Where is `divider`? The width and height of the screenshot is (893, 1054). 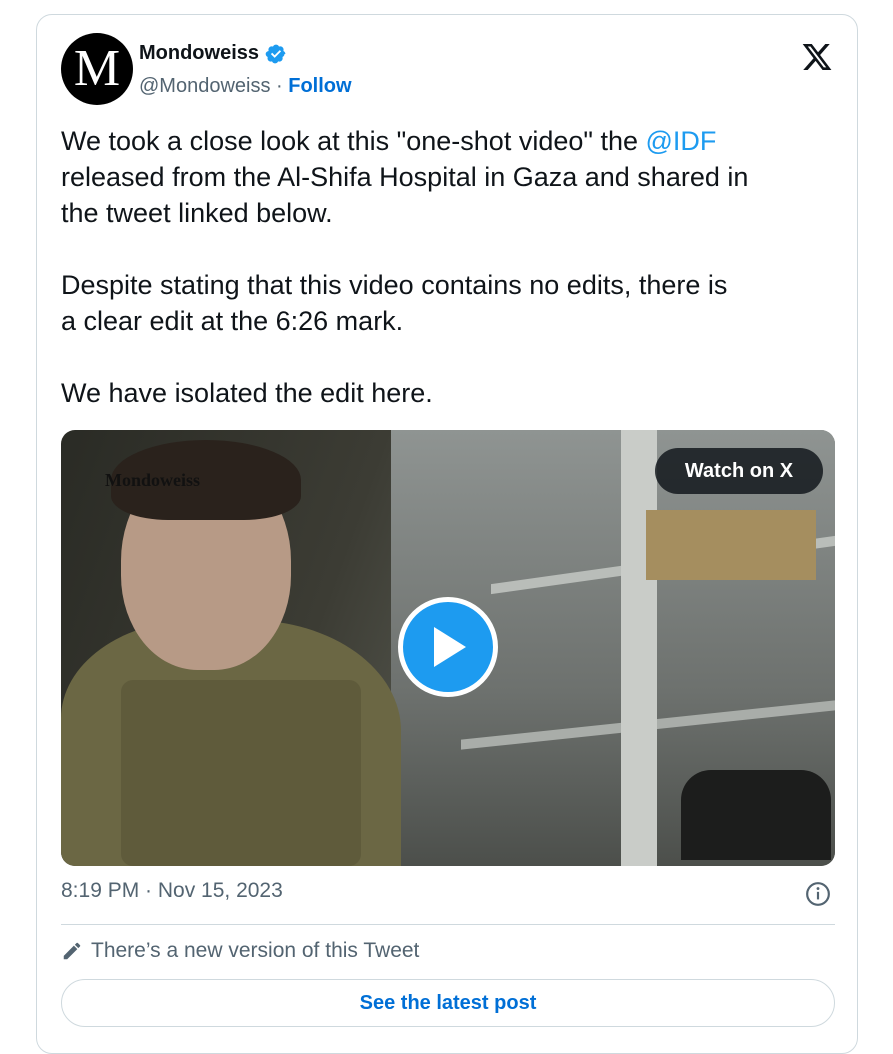
divider is located at coordinates (448, 924).